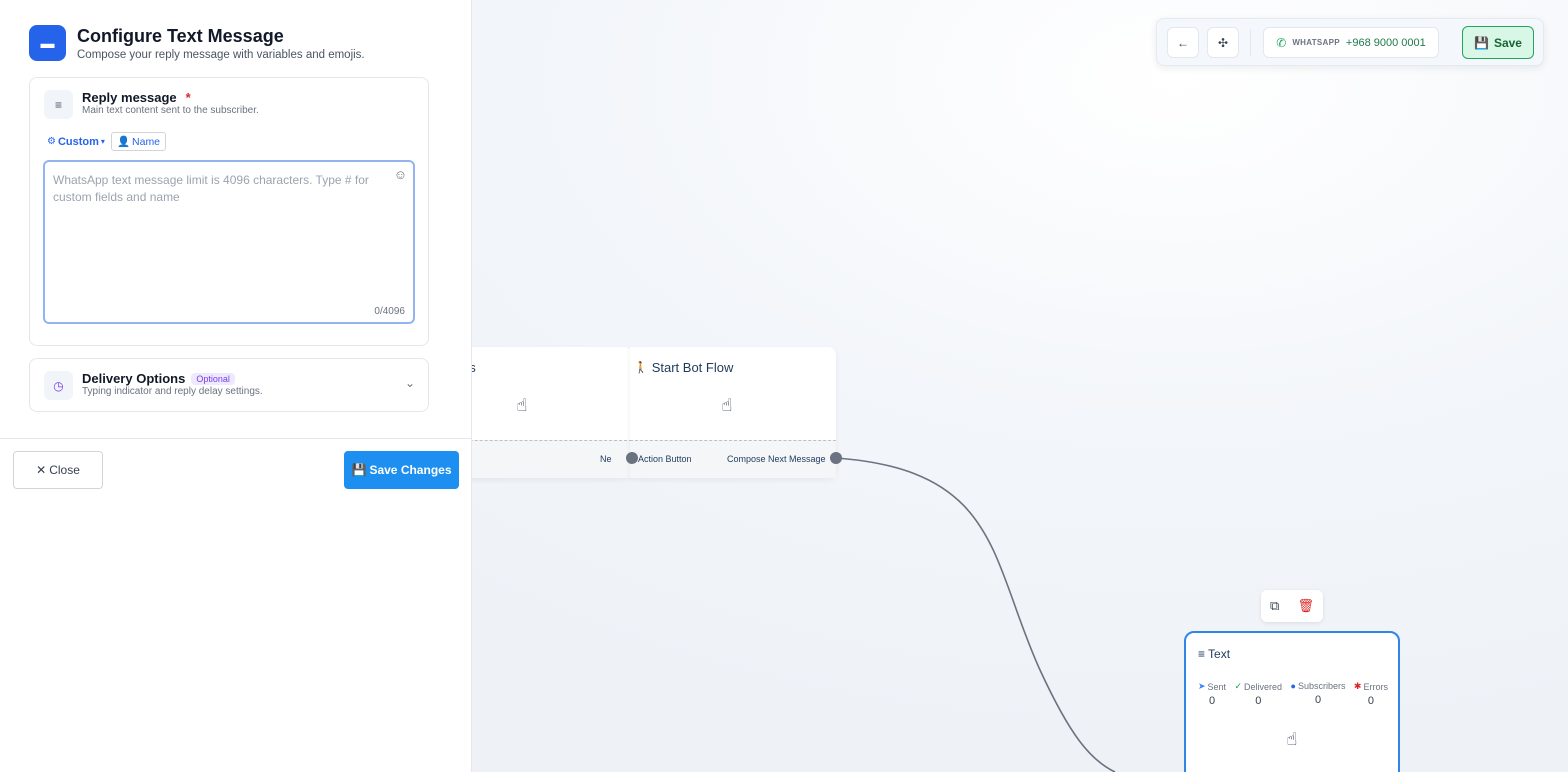 Image resolution: width=1568 pixels, height=772 pixels. Describe the element at coordinates (836, 458) in the screenshot. I see `output-port` at that location.